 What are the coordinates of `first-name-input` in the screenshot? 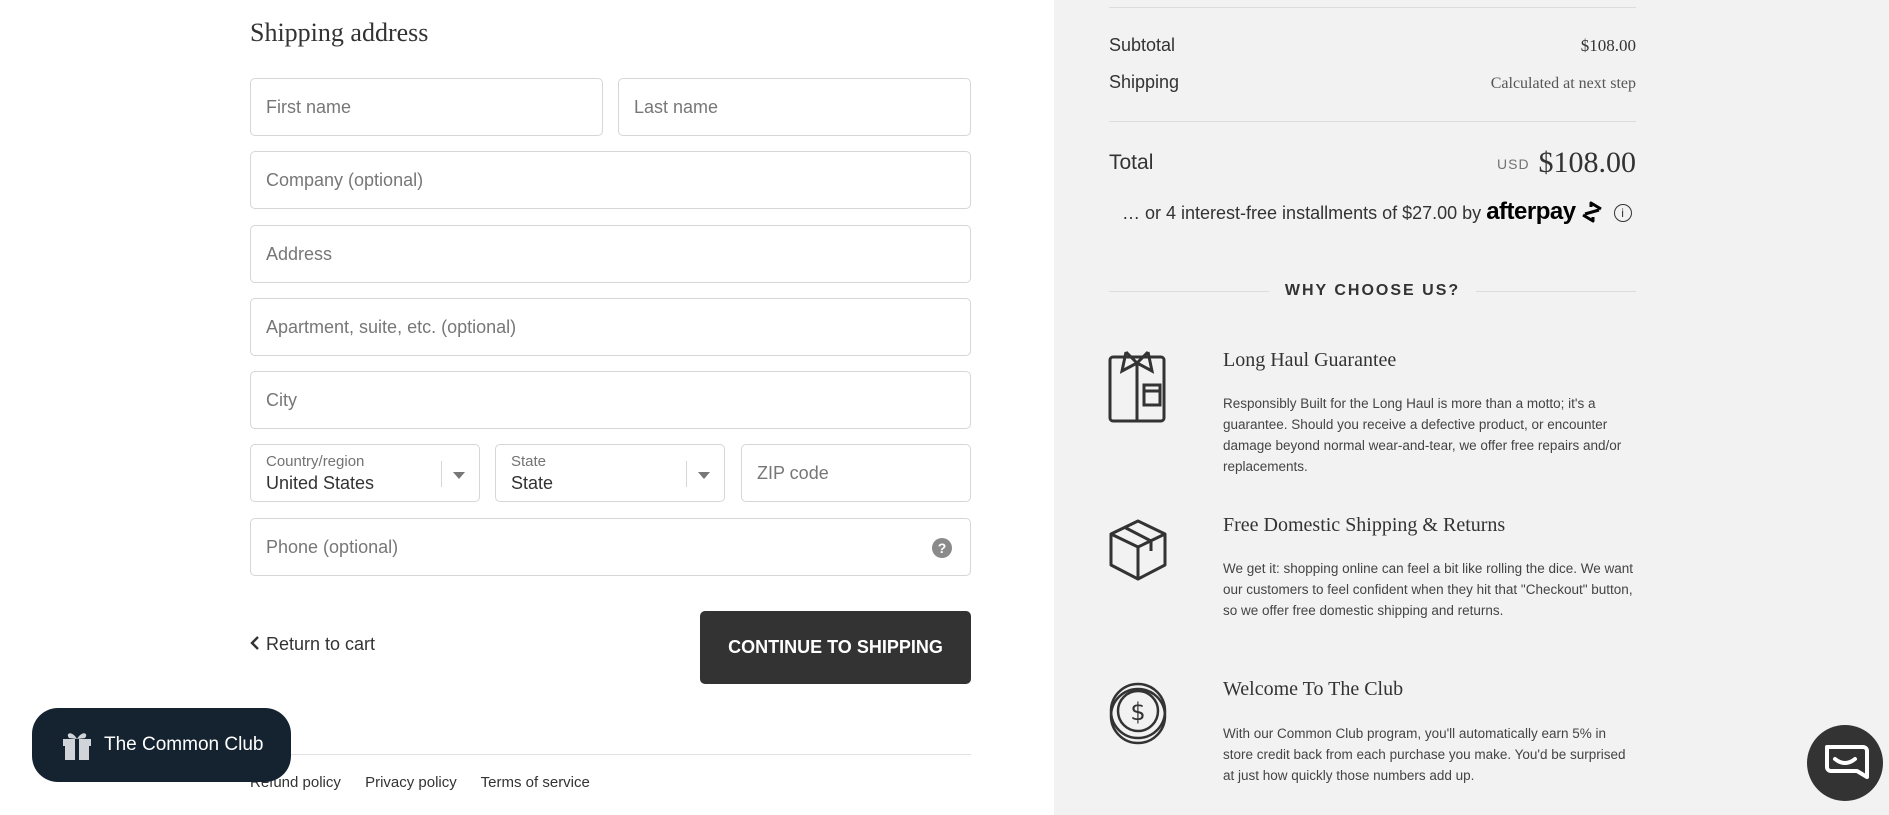 It's located at (426, 107).